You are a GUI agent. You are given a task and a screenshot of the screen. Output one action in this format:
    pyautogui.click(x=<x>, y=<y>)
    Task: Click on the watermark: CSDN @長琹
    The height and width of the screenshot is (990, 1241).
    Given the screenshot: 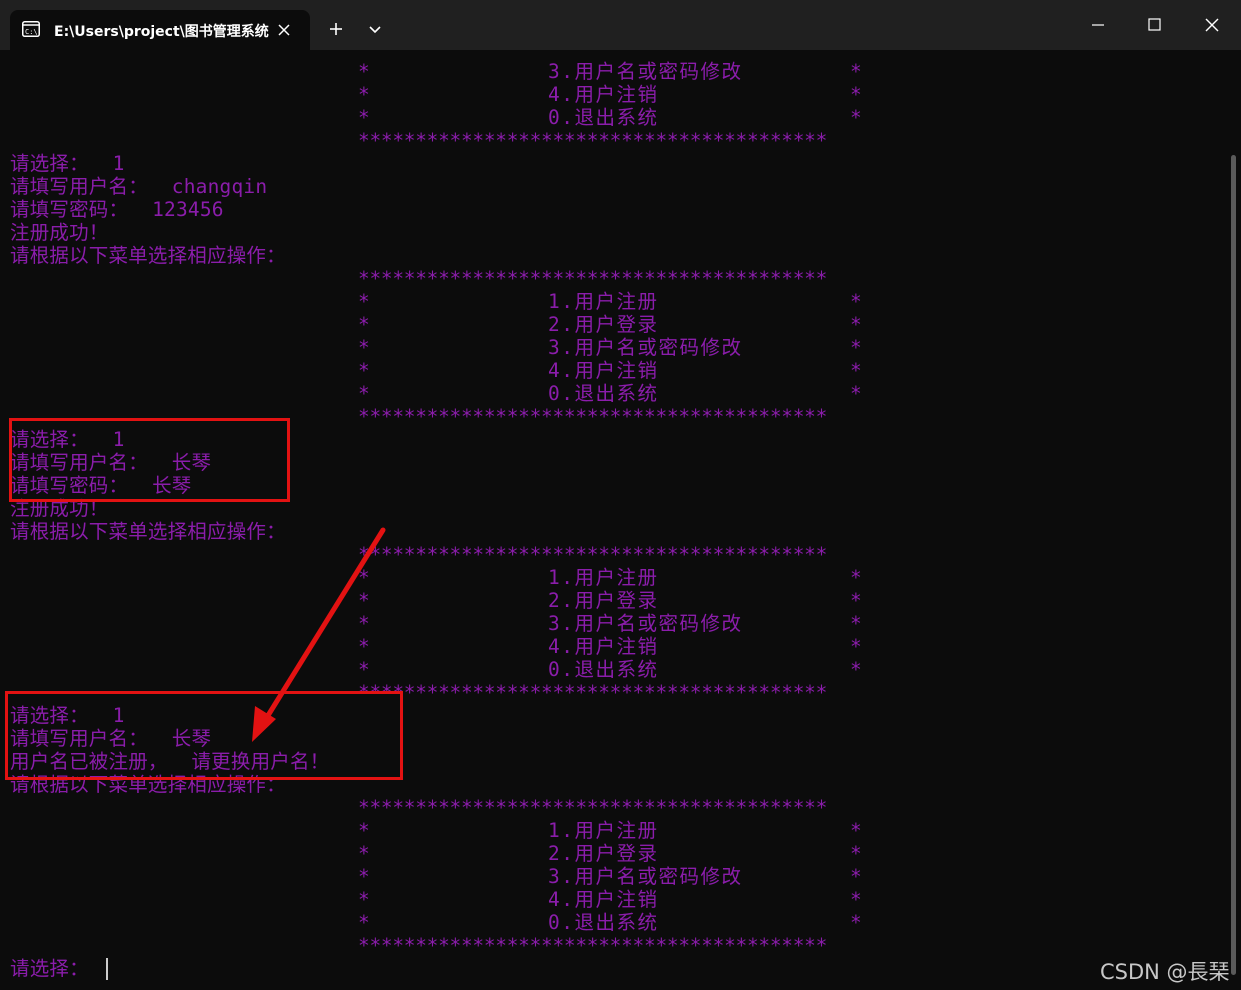 What is the action you would take?
    pyautogui.click(x=1165, y=972)
    